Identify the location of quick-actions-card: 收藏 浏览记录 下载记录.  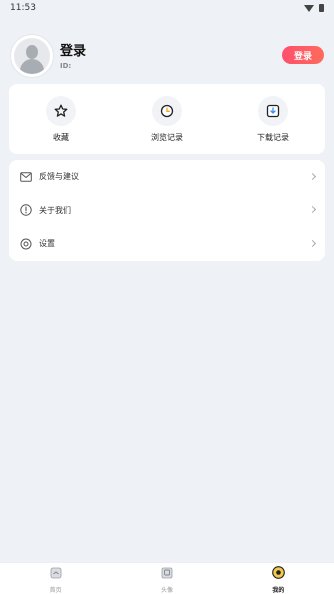
(167, 119).